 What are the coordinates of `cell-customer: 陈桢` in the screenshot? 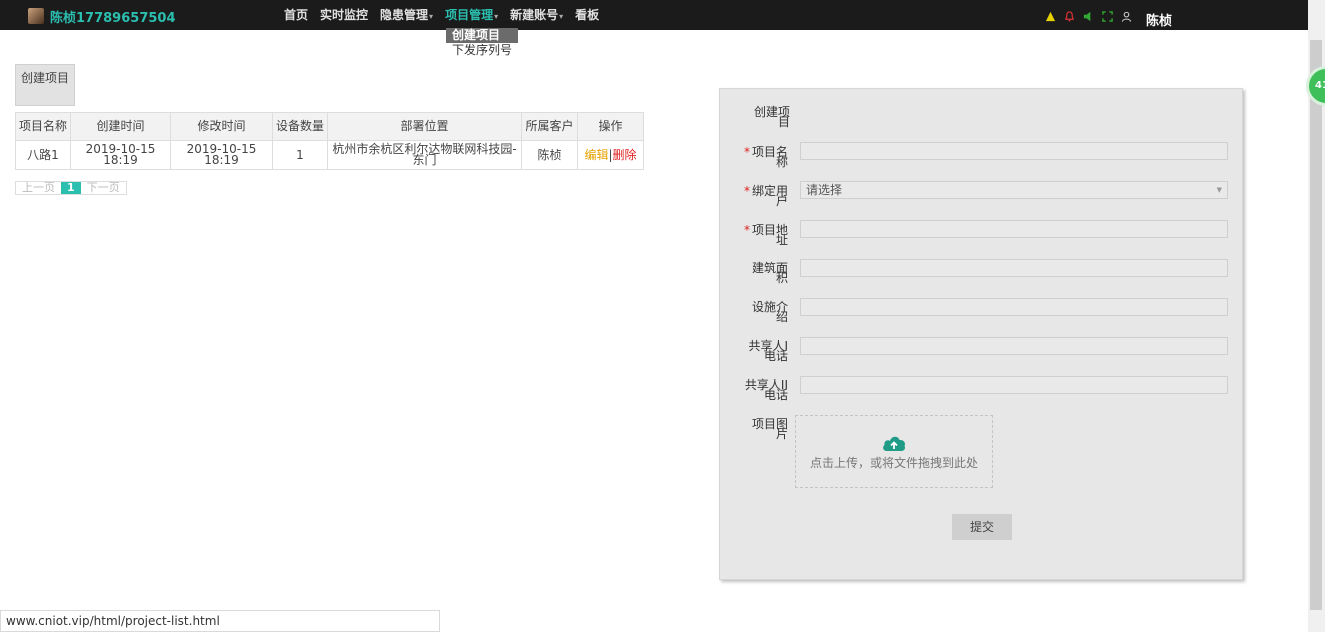 It's located at (549, 155).